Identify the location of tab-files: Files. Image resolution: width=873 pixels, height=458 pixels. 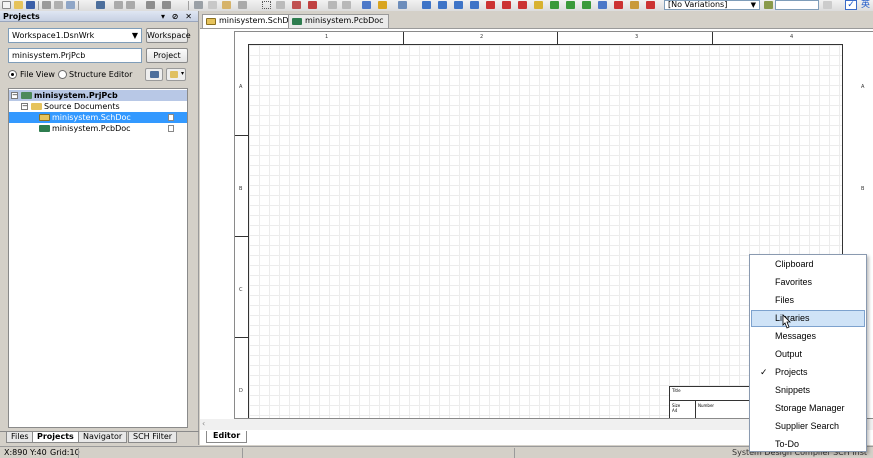
(20, 437).